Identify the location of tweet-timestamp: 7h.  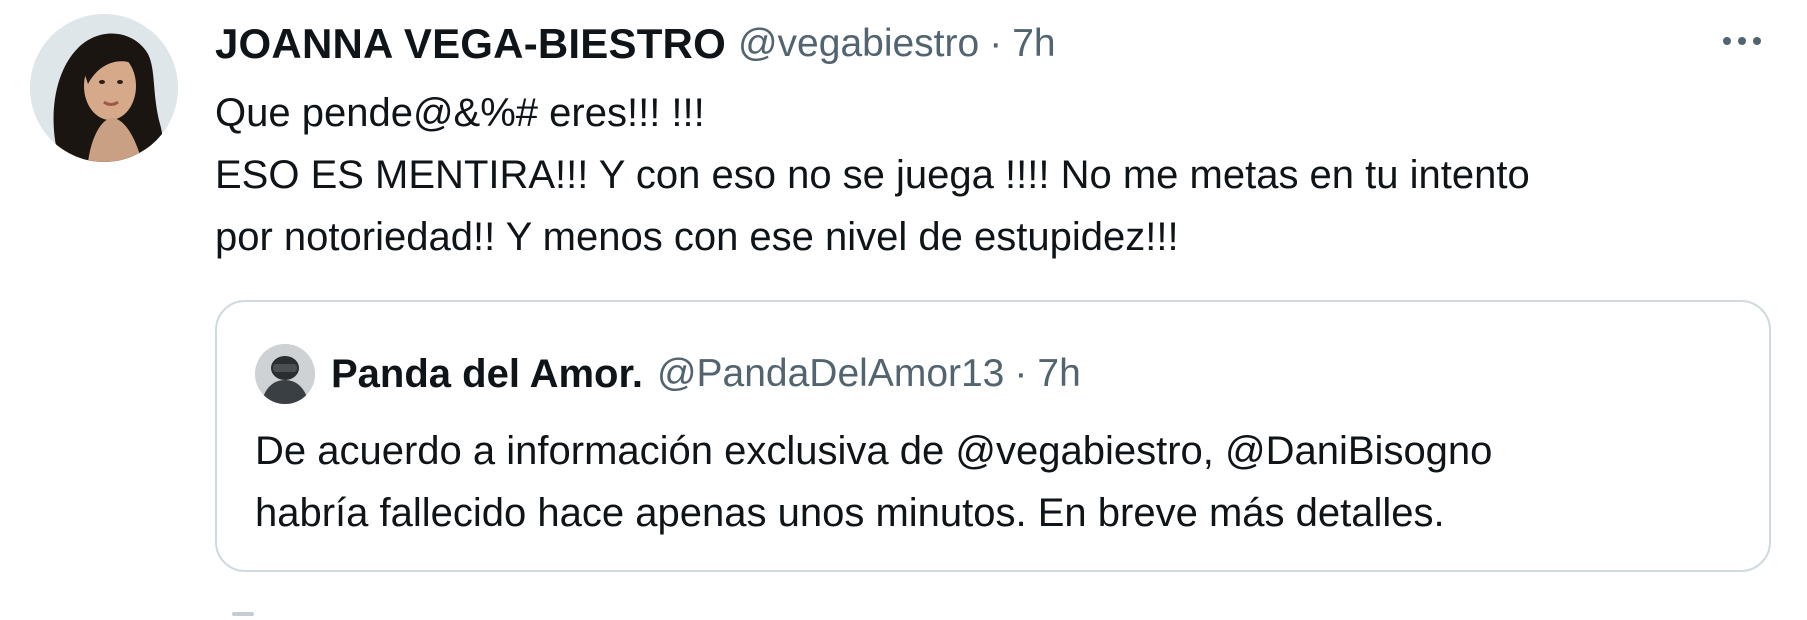
(1033, 44).